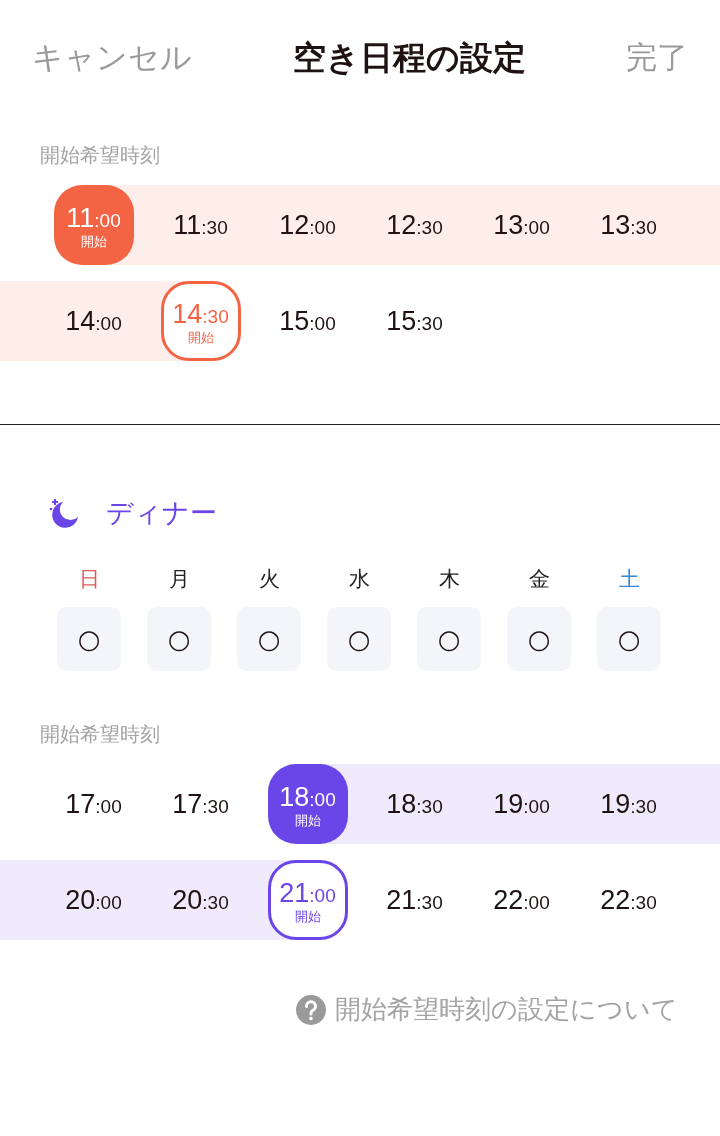 The height and width of the screenshot is (1136, 720). What do you see at coordinates (521, 900) in the screenshot?
I see `time-slot: 22:00` at bounding box center [521, 900].